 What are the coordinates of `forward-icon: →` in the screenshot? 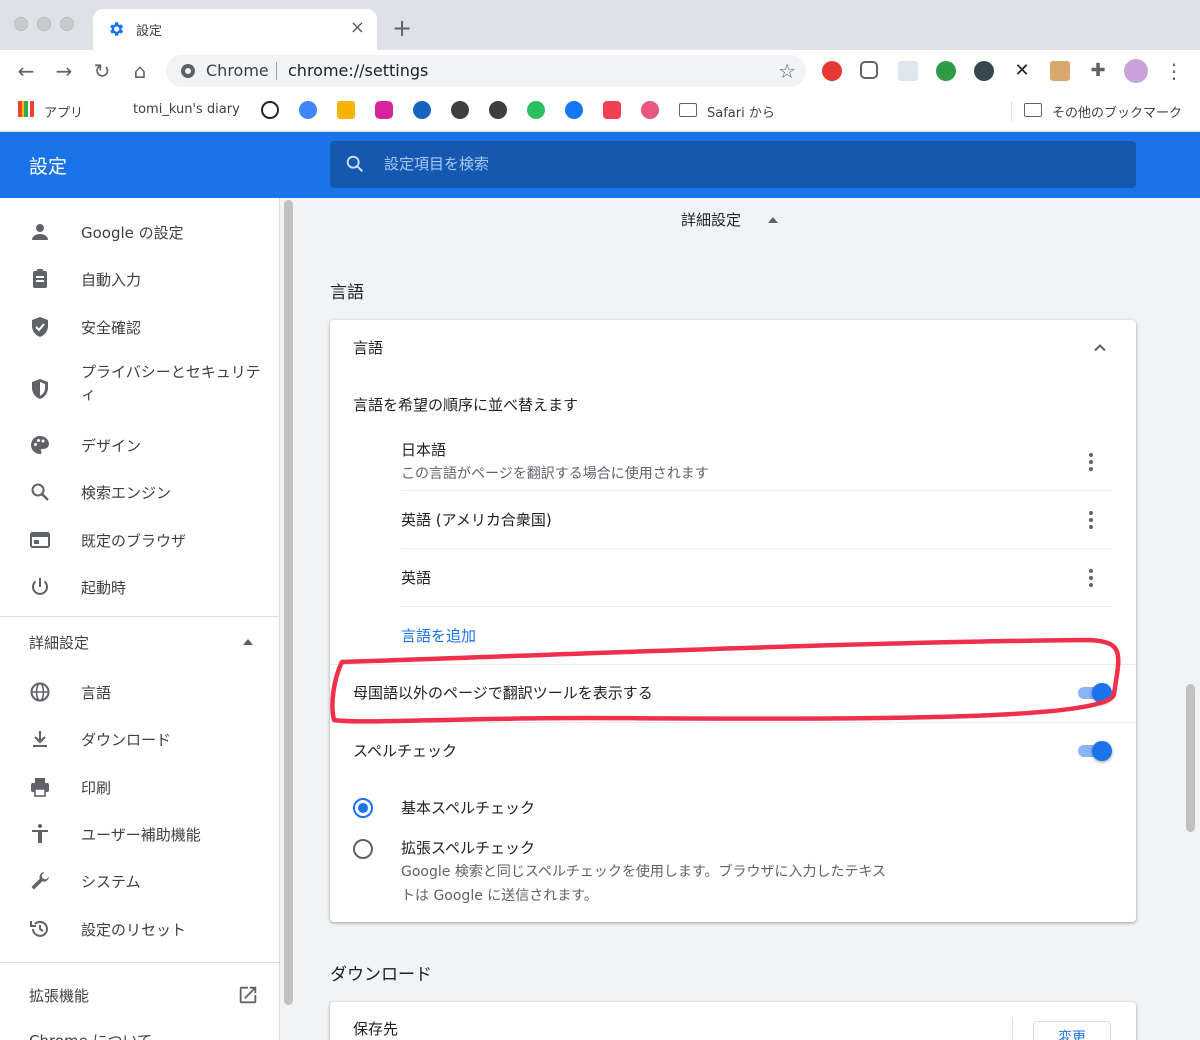 It's located at (64, 71).